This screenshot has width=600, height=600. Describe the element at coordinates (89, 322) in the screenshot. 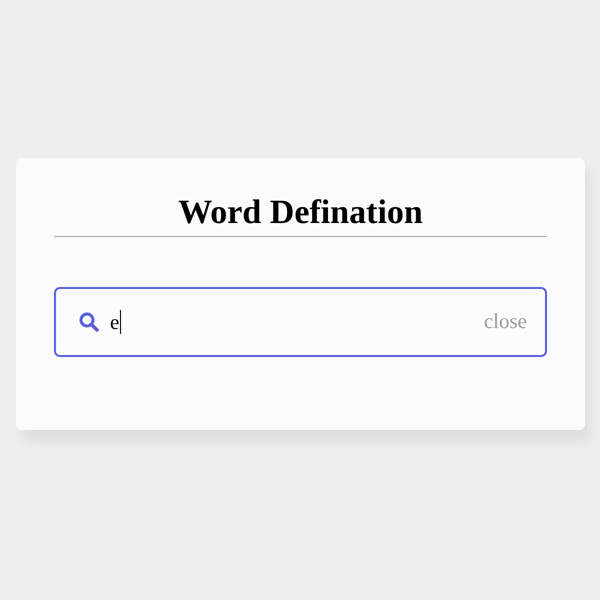

I see `search-icon` at that location.